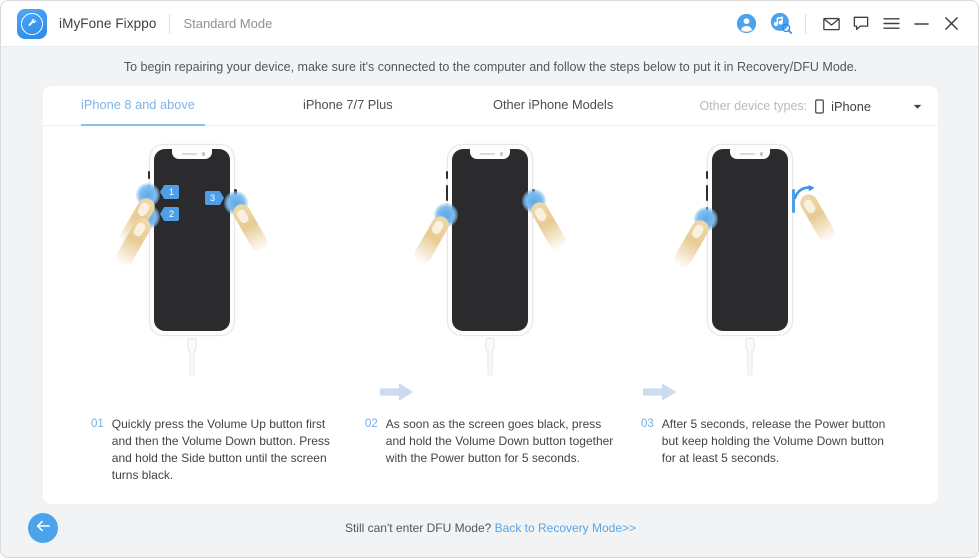 This screenshot has width=979, height=558. Describe the element at coordinates (817, 218) in the screenshot. I see `finger-right-released` at that location.